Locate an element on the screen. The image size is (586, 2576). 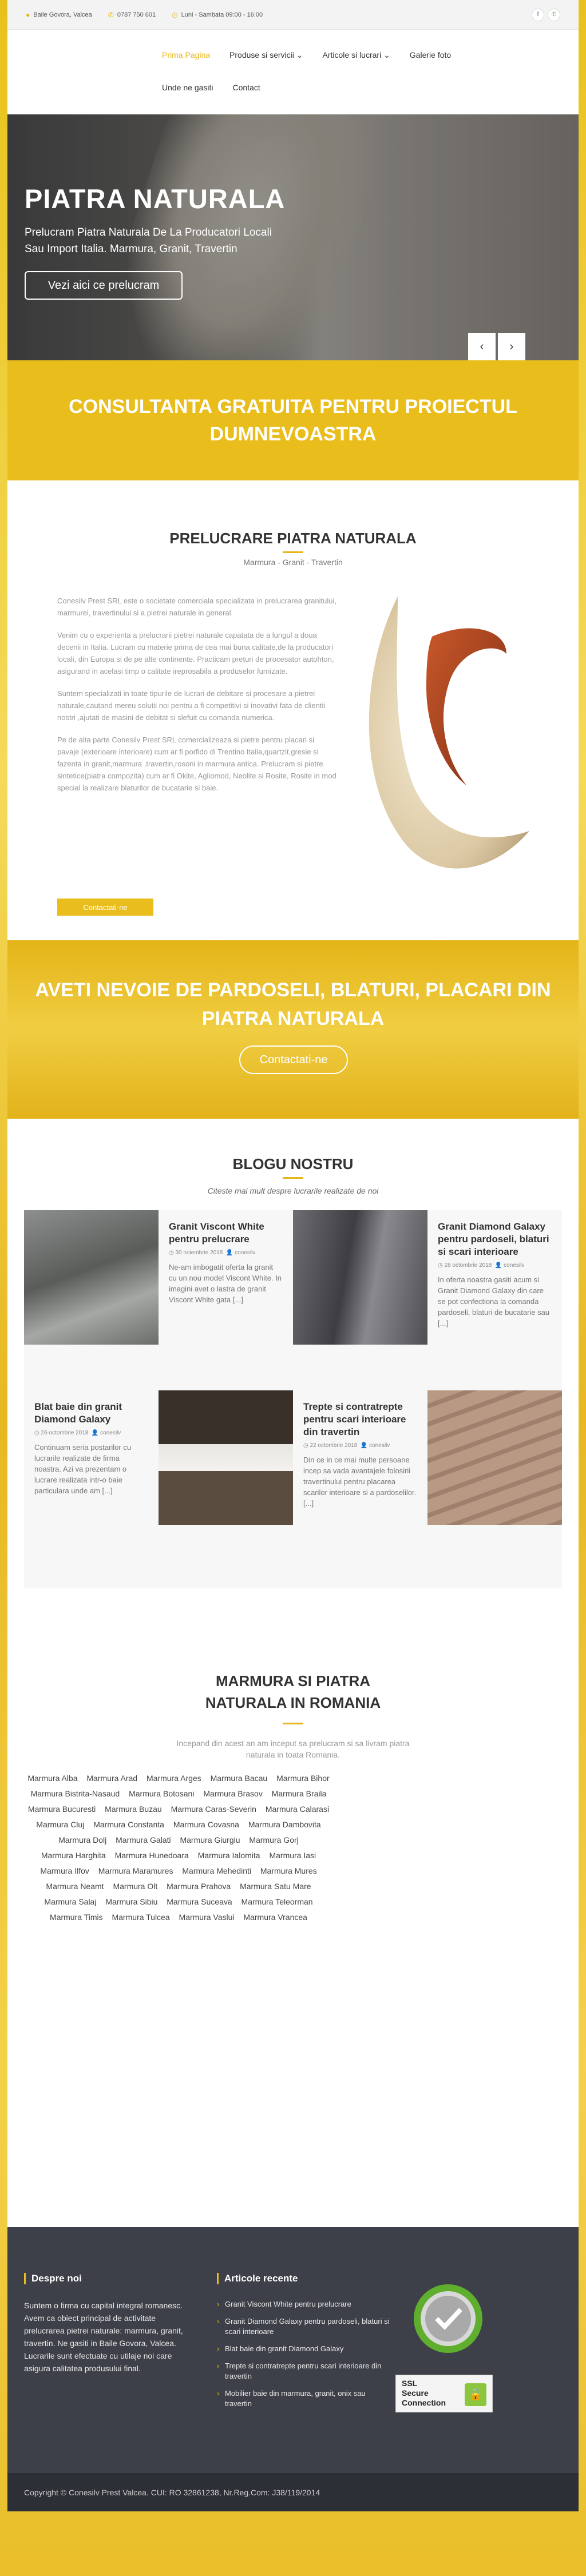
marmura-tag-link: Marmura Calarasi is located at coordinates (298, 1809).